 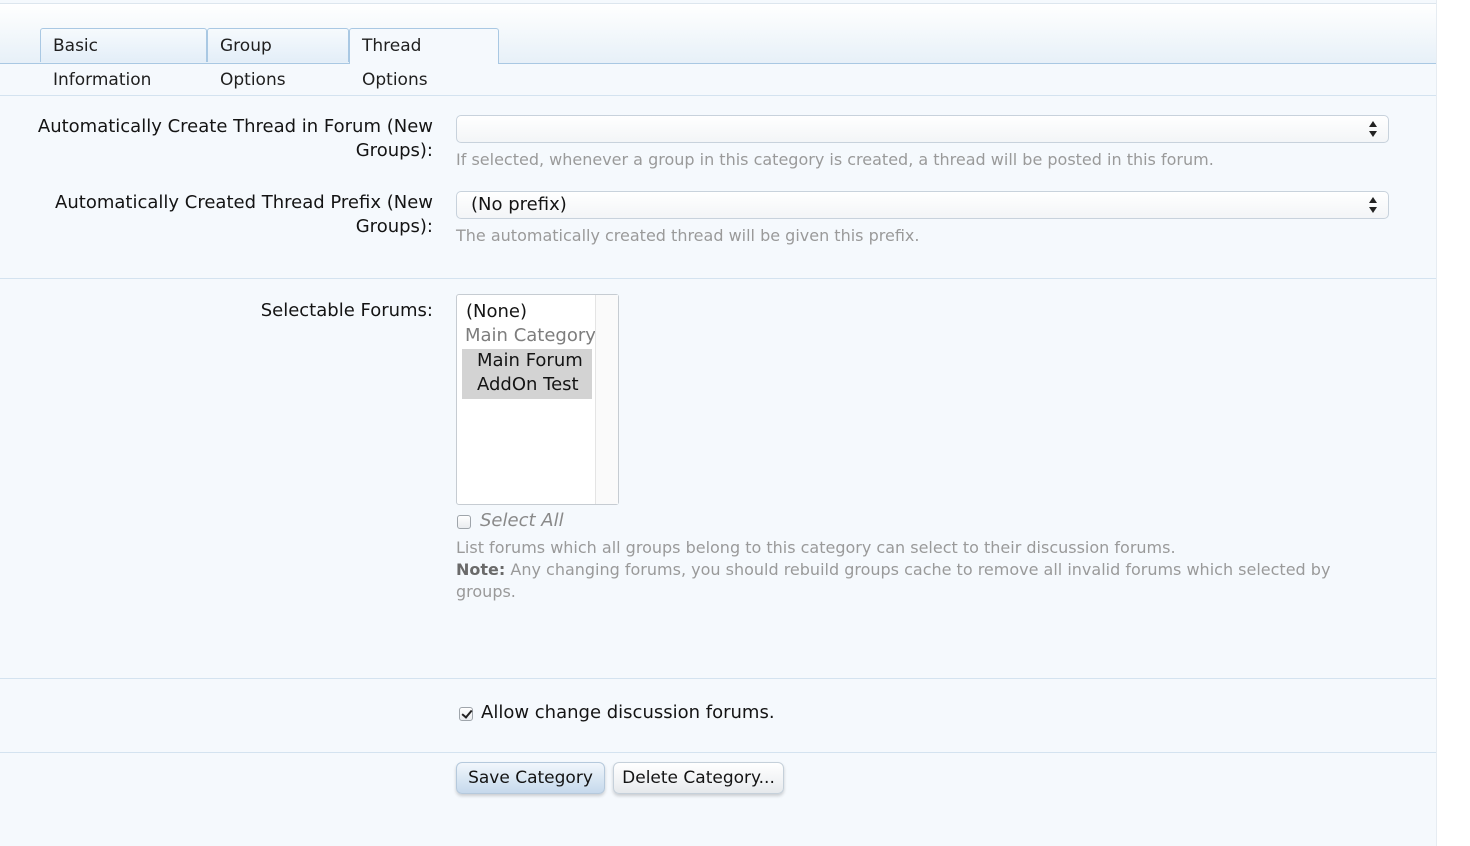 I want to click on forum-option-main-forum: Main Forum, so click(x=527, y=361).